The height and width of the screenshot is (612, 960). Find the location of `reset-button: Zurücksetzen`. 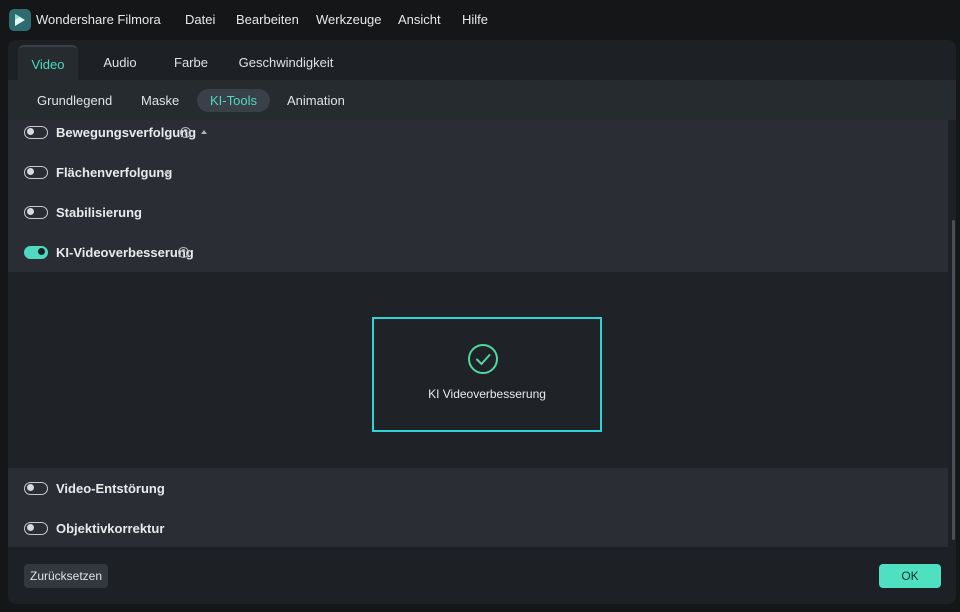

reset-button: Zurücksetzen is located at coordinates (66, 576).